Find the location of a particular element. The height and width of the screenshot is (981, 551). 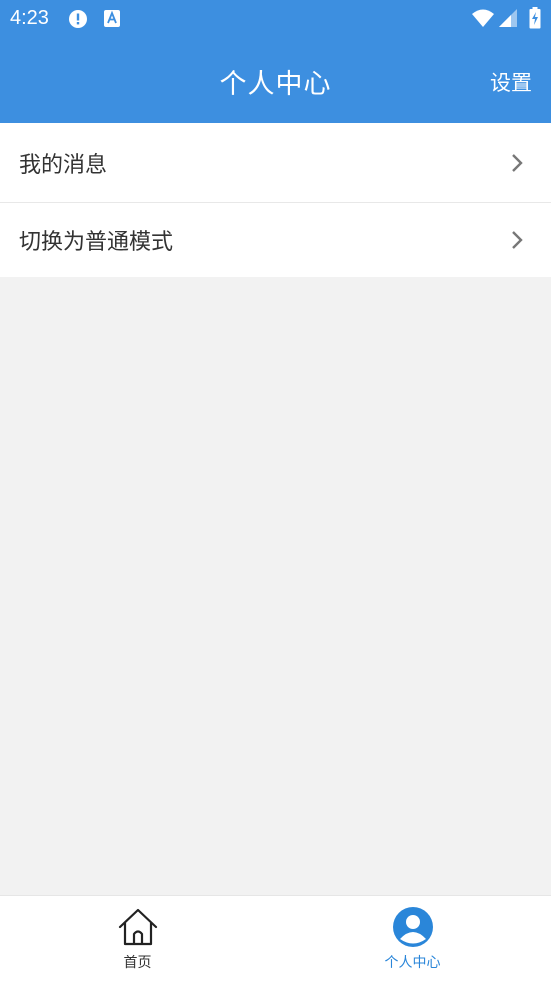

home-icon is located at coordinates (137, 927).